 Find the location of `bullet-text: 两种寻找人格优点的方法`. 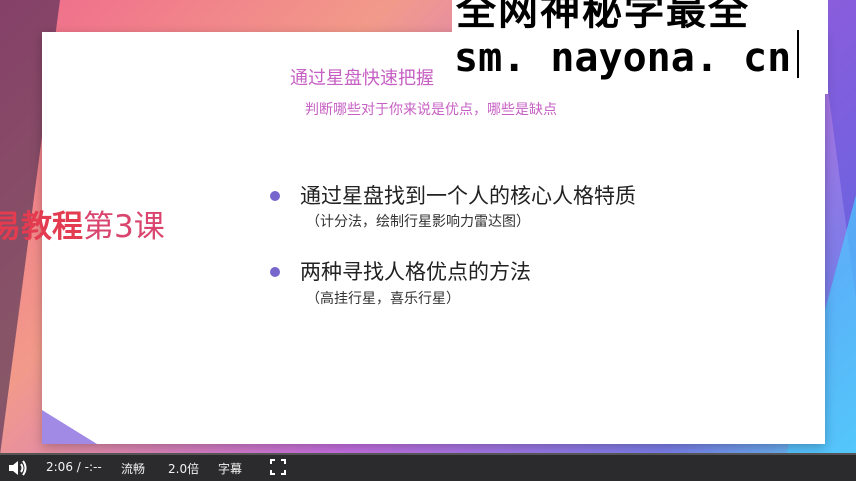

bullet-text: 两种寻找人格优点的方法 is located at coordinates (415, 272).